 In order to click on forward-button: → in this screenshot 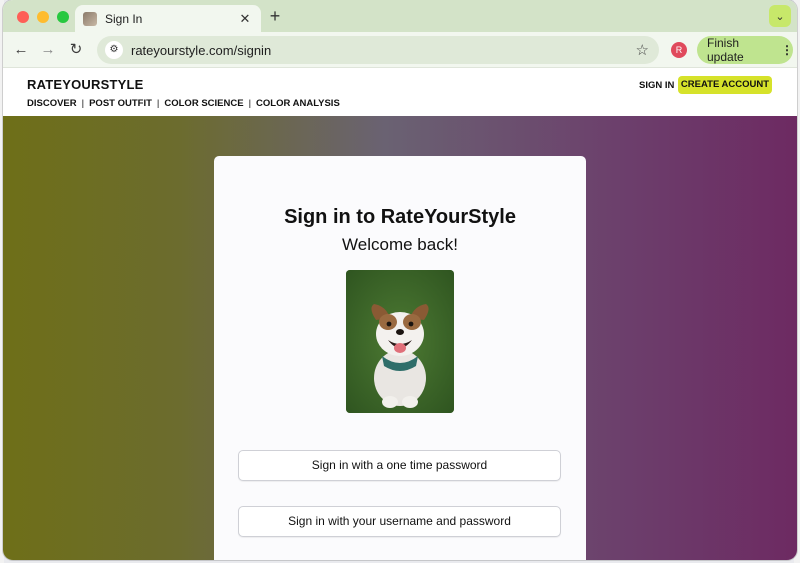, I will do `click(48, 50)`.